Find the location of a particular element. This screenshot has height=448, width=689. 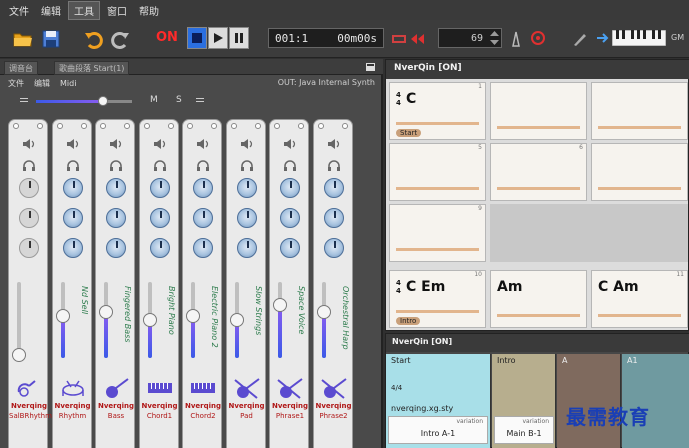

record-icon is located at coordinates (538, 38).